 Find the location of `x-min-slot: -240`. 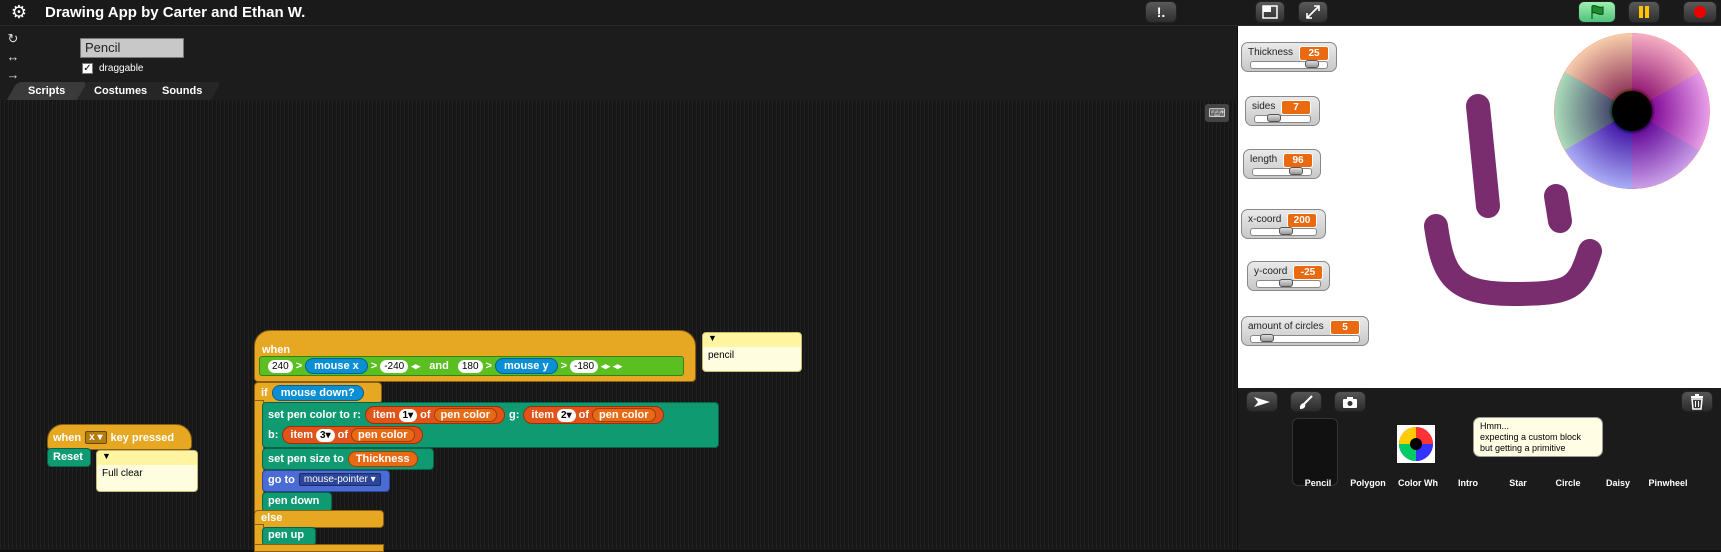

x-min-slot: -240 is located at coordinates (394, 366).